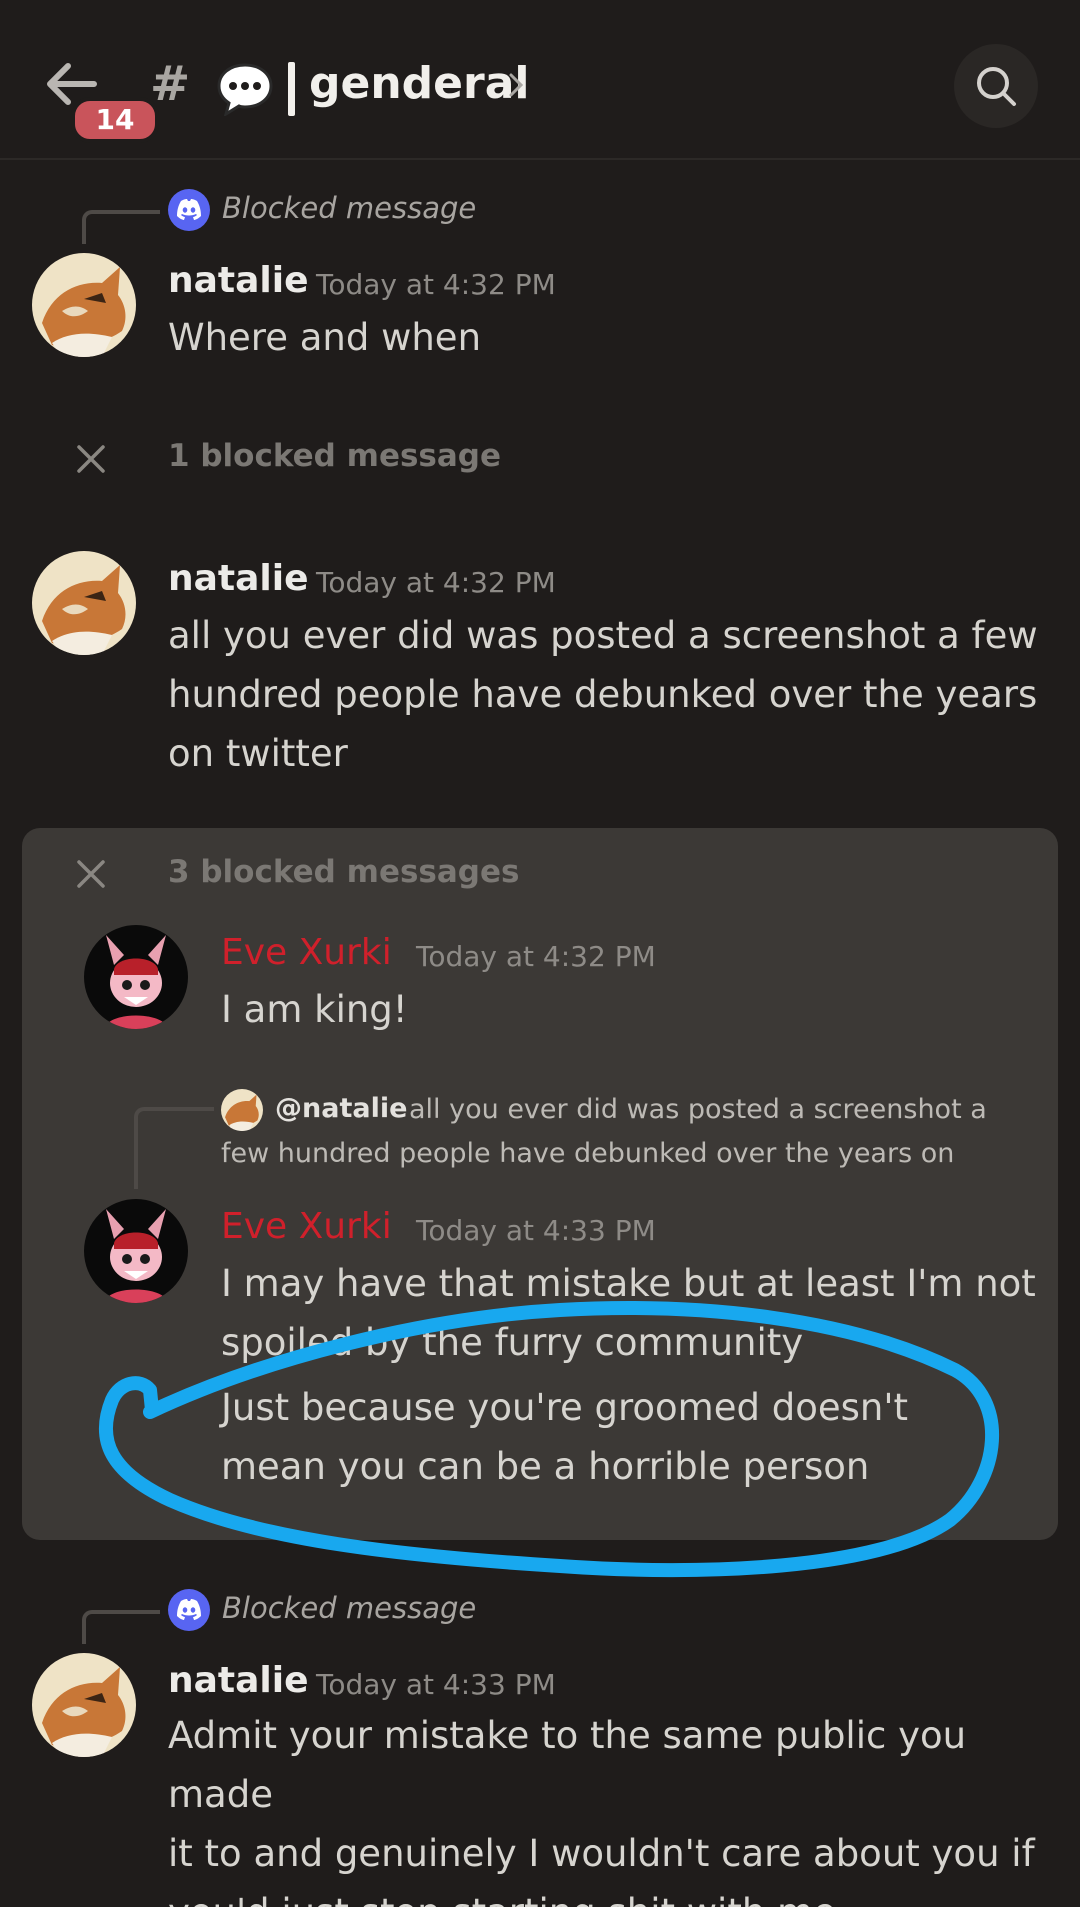 The image size is (1080, 1907). What do you see at coordinates (291, 89) in the screenshot?
I see `channel-divider` at bounding box center [291, 89].